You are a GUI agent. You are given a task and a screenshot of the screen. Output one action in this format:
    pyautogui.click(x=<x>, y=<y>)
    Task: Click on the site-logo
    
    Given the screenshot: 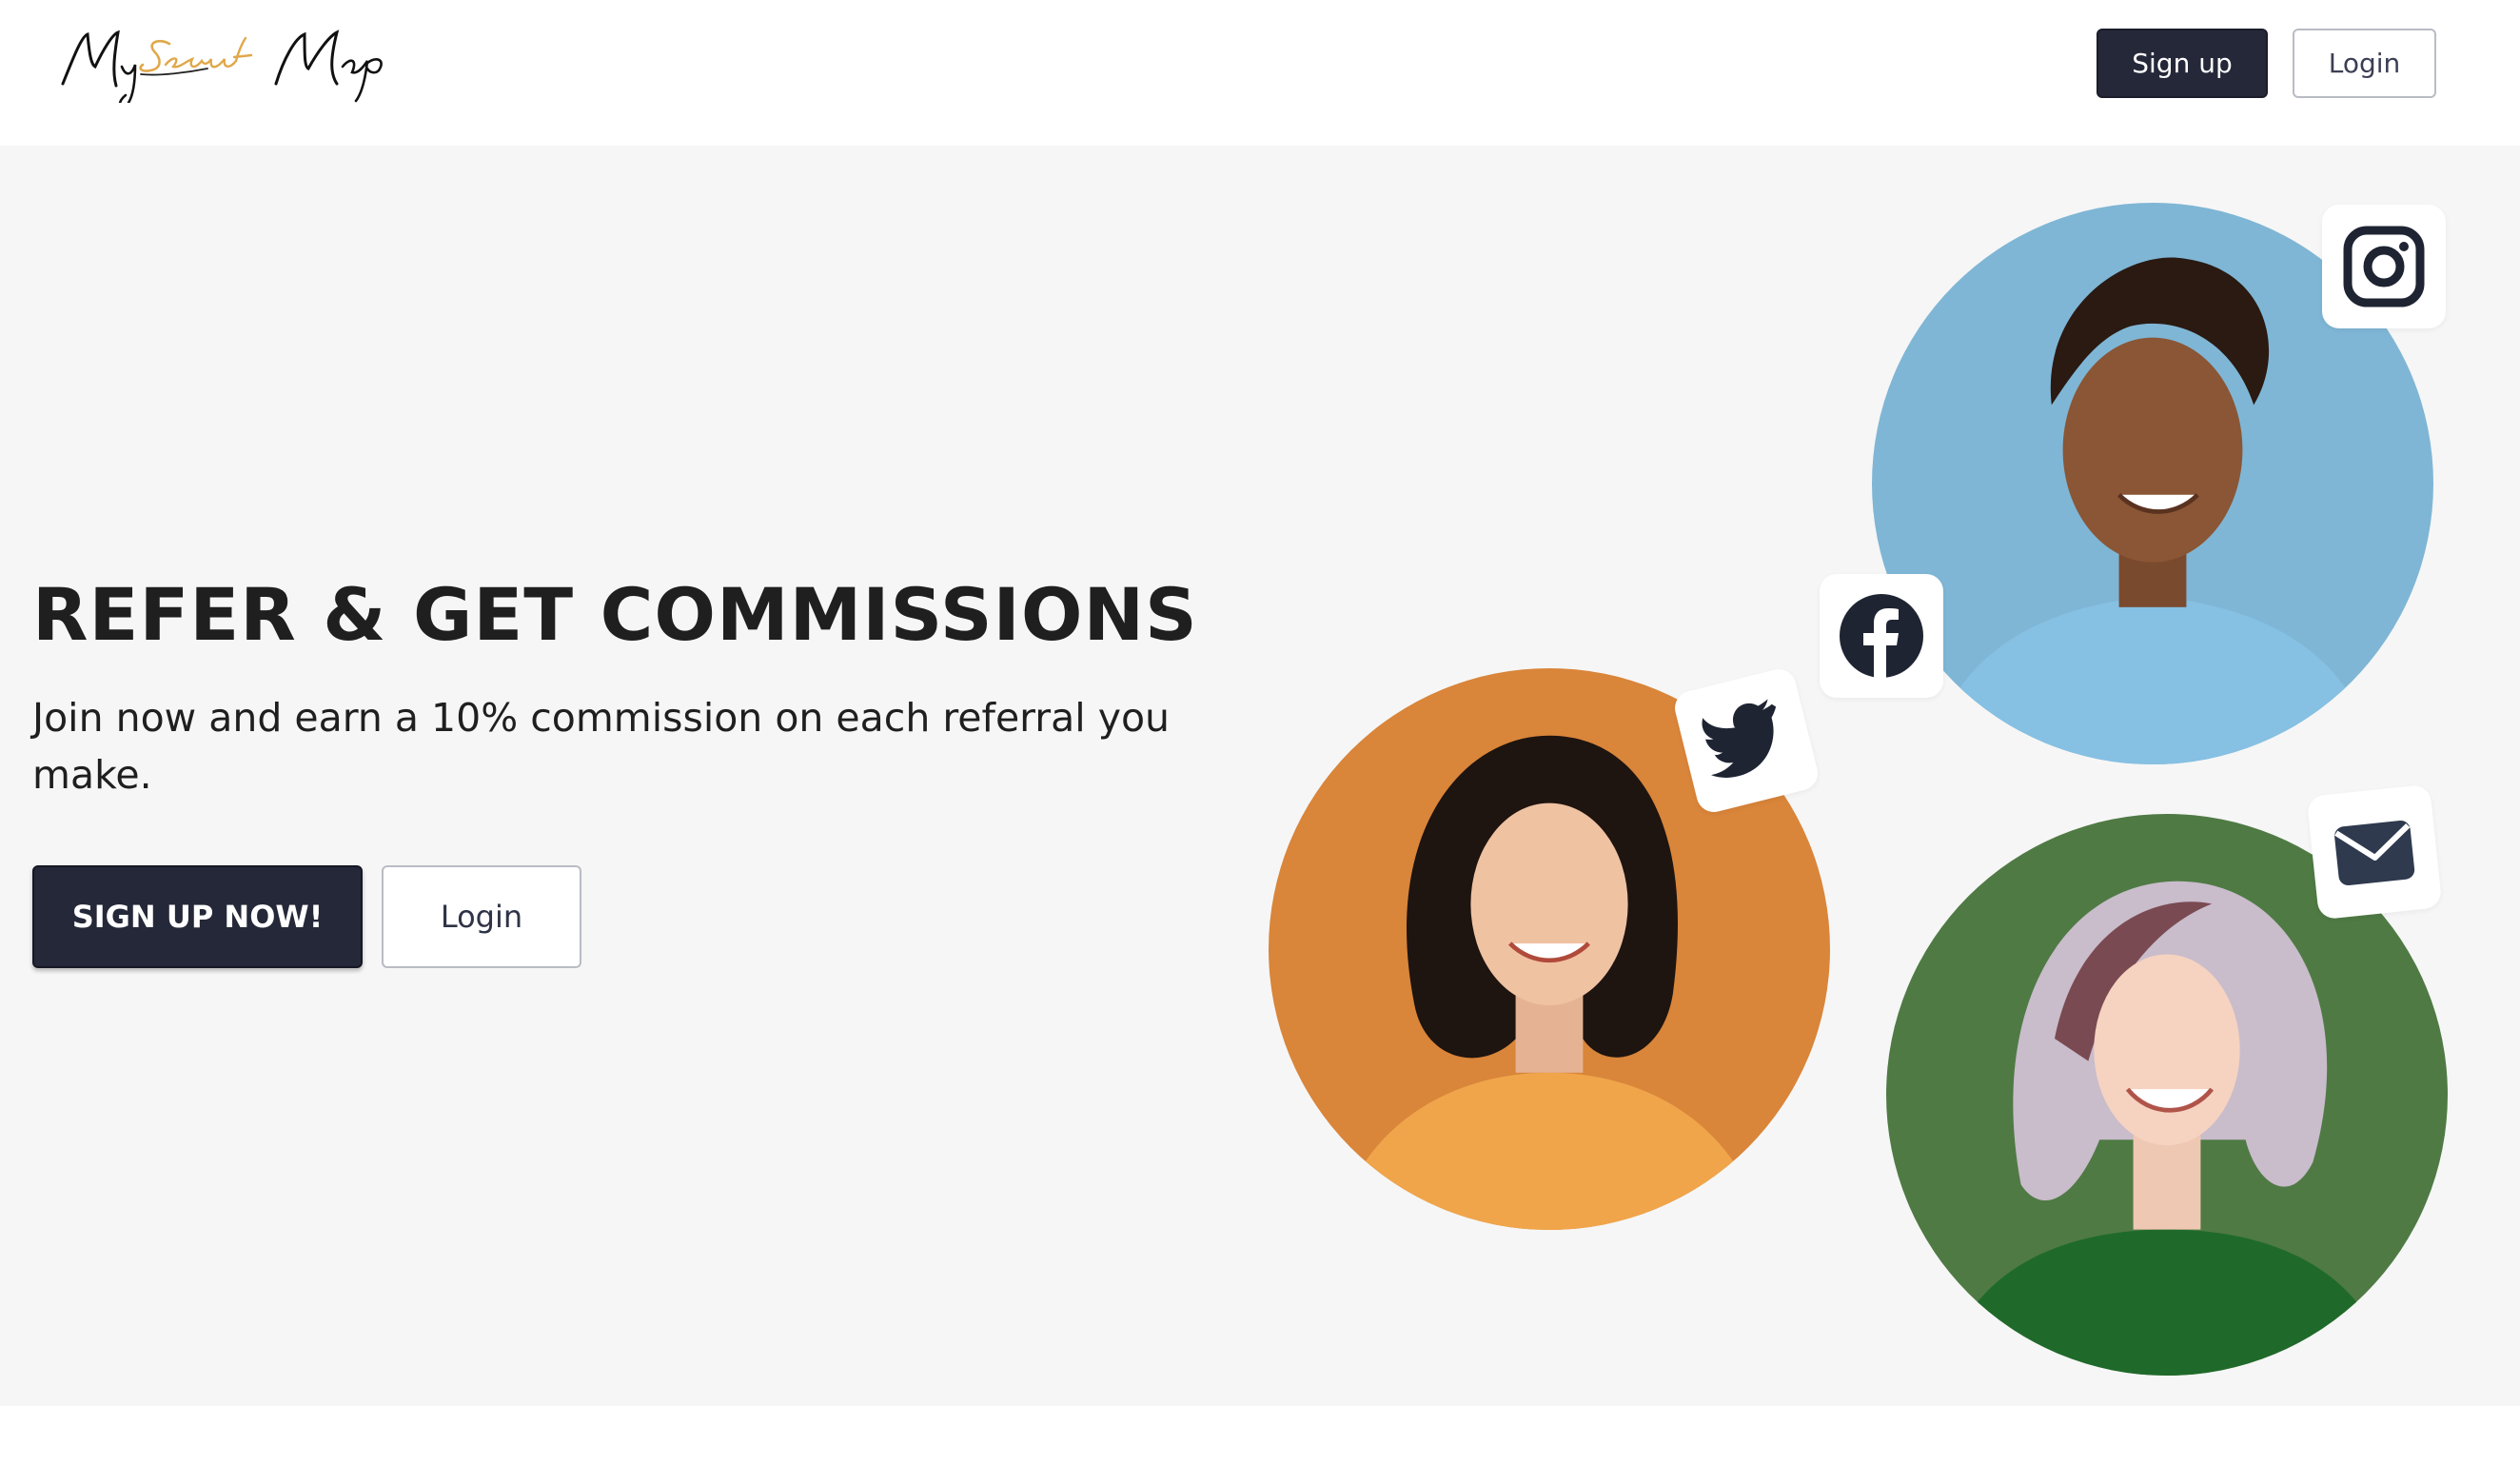 What is the action you would take?
    pyautogui.click(x=226, y=63)
    